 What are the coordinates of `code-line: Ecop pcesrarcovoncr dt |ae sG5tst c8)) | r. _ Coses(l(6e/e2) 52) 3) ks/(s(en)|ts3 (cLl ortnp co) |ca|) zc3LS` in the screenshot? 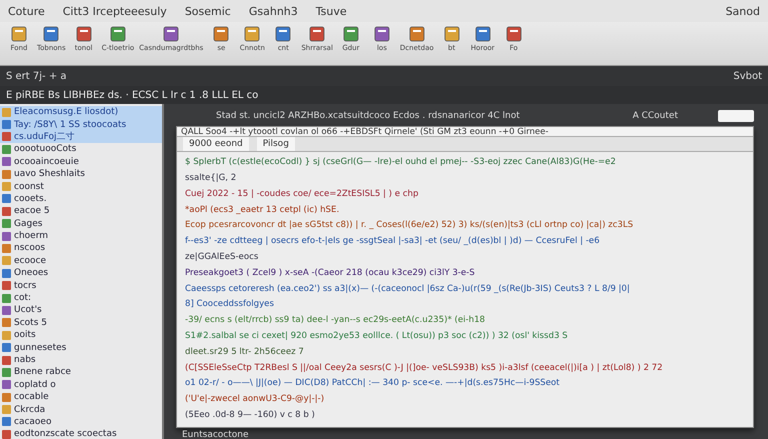 It's located at (409, 225).